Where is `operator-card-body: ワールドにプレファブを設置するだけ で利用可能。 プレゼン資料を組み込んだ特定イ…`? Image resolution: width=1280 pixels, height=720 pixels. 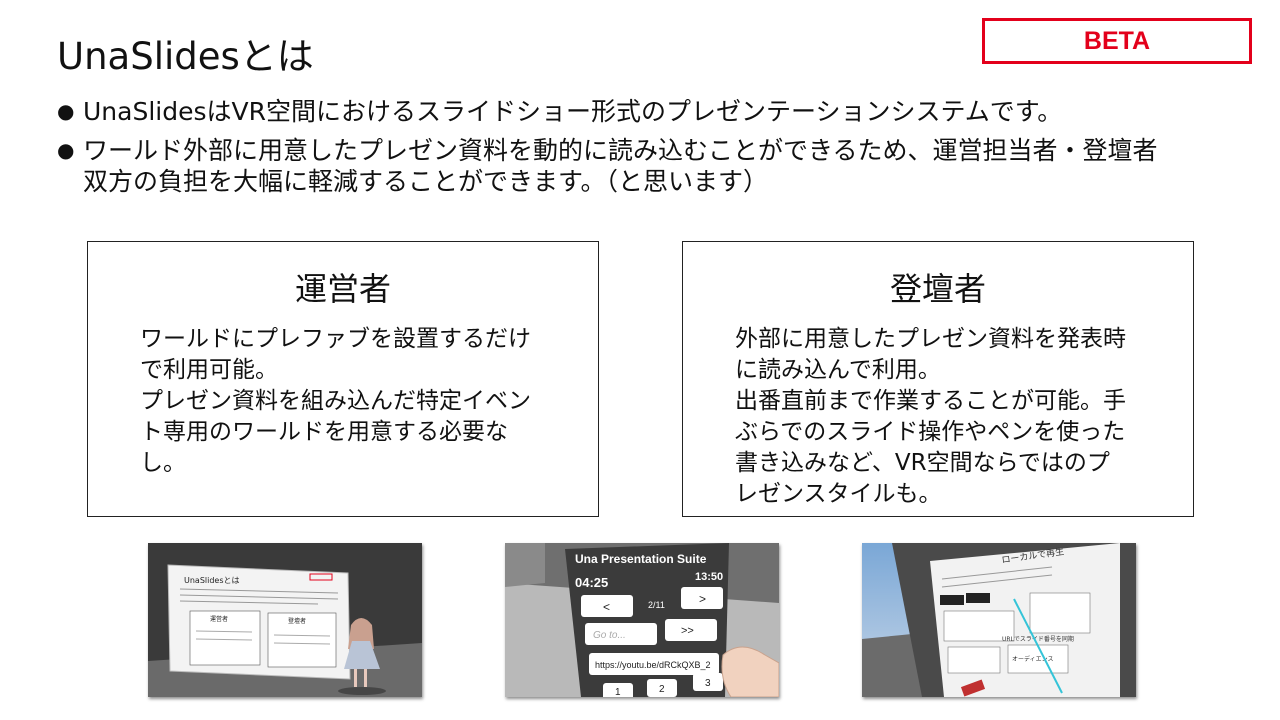 operator-card-body: ワールドにプレファブを設置するだけ で利用可能。 プレゼン資料を組み込んだ特定イ… is located at coordinates (335, 401).